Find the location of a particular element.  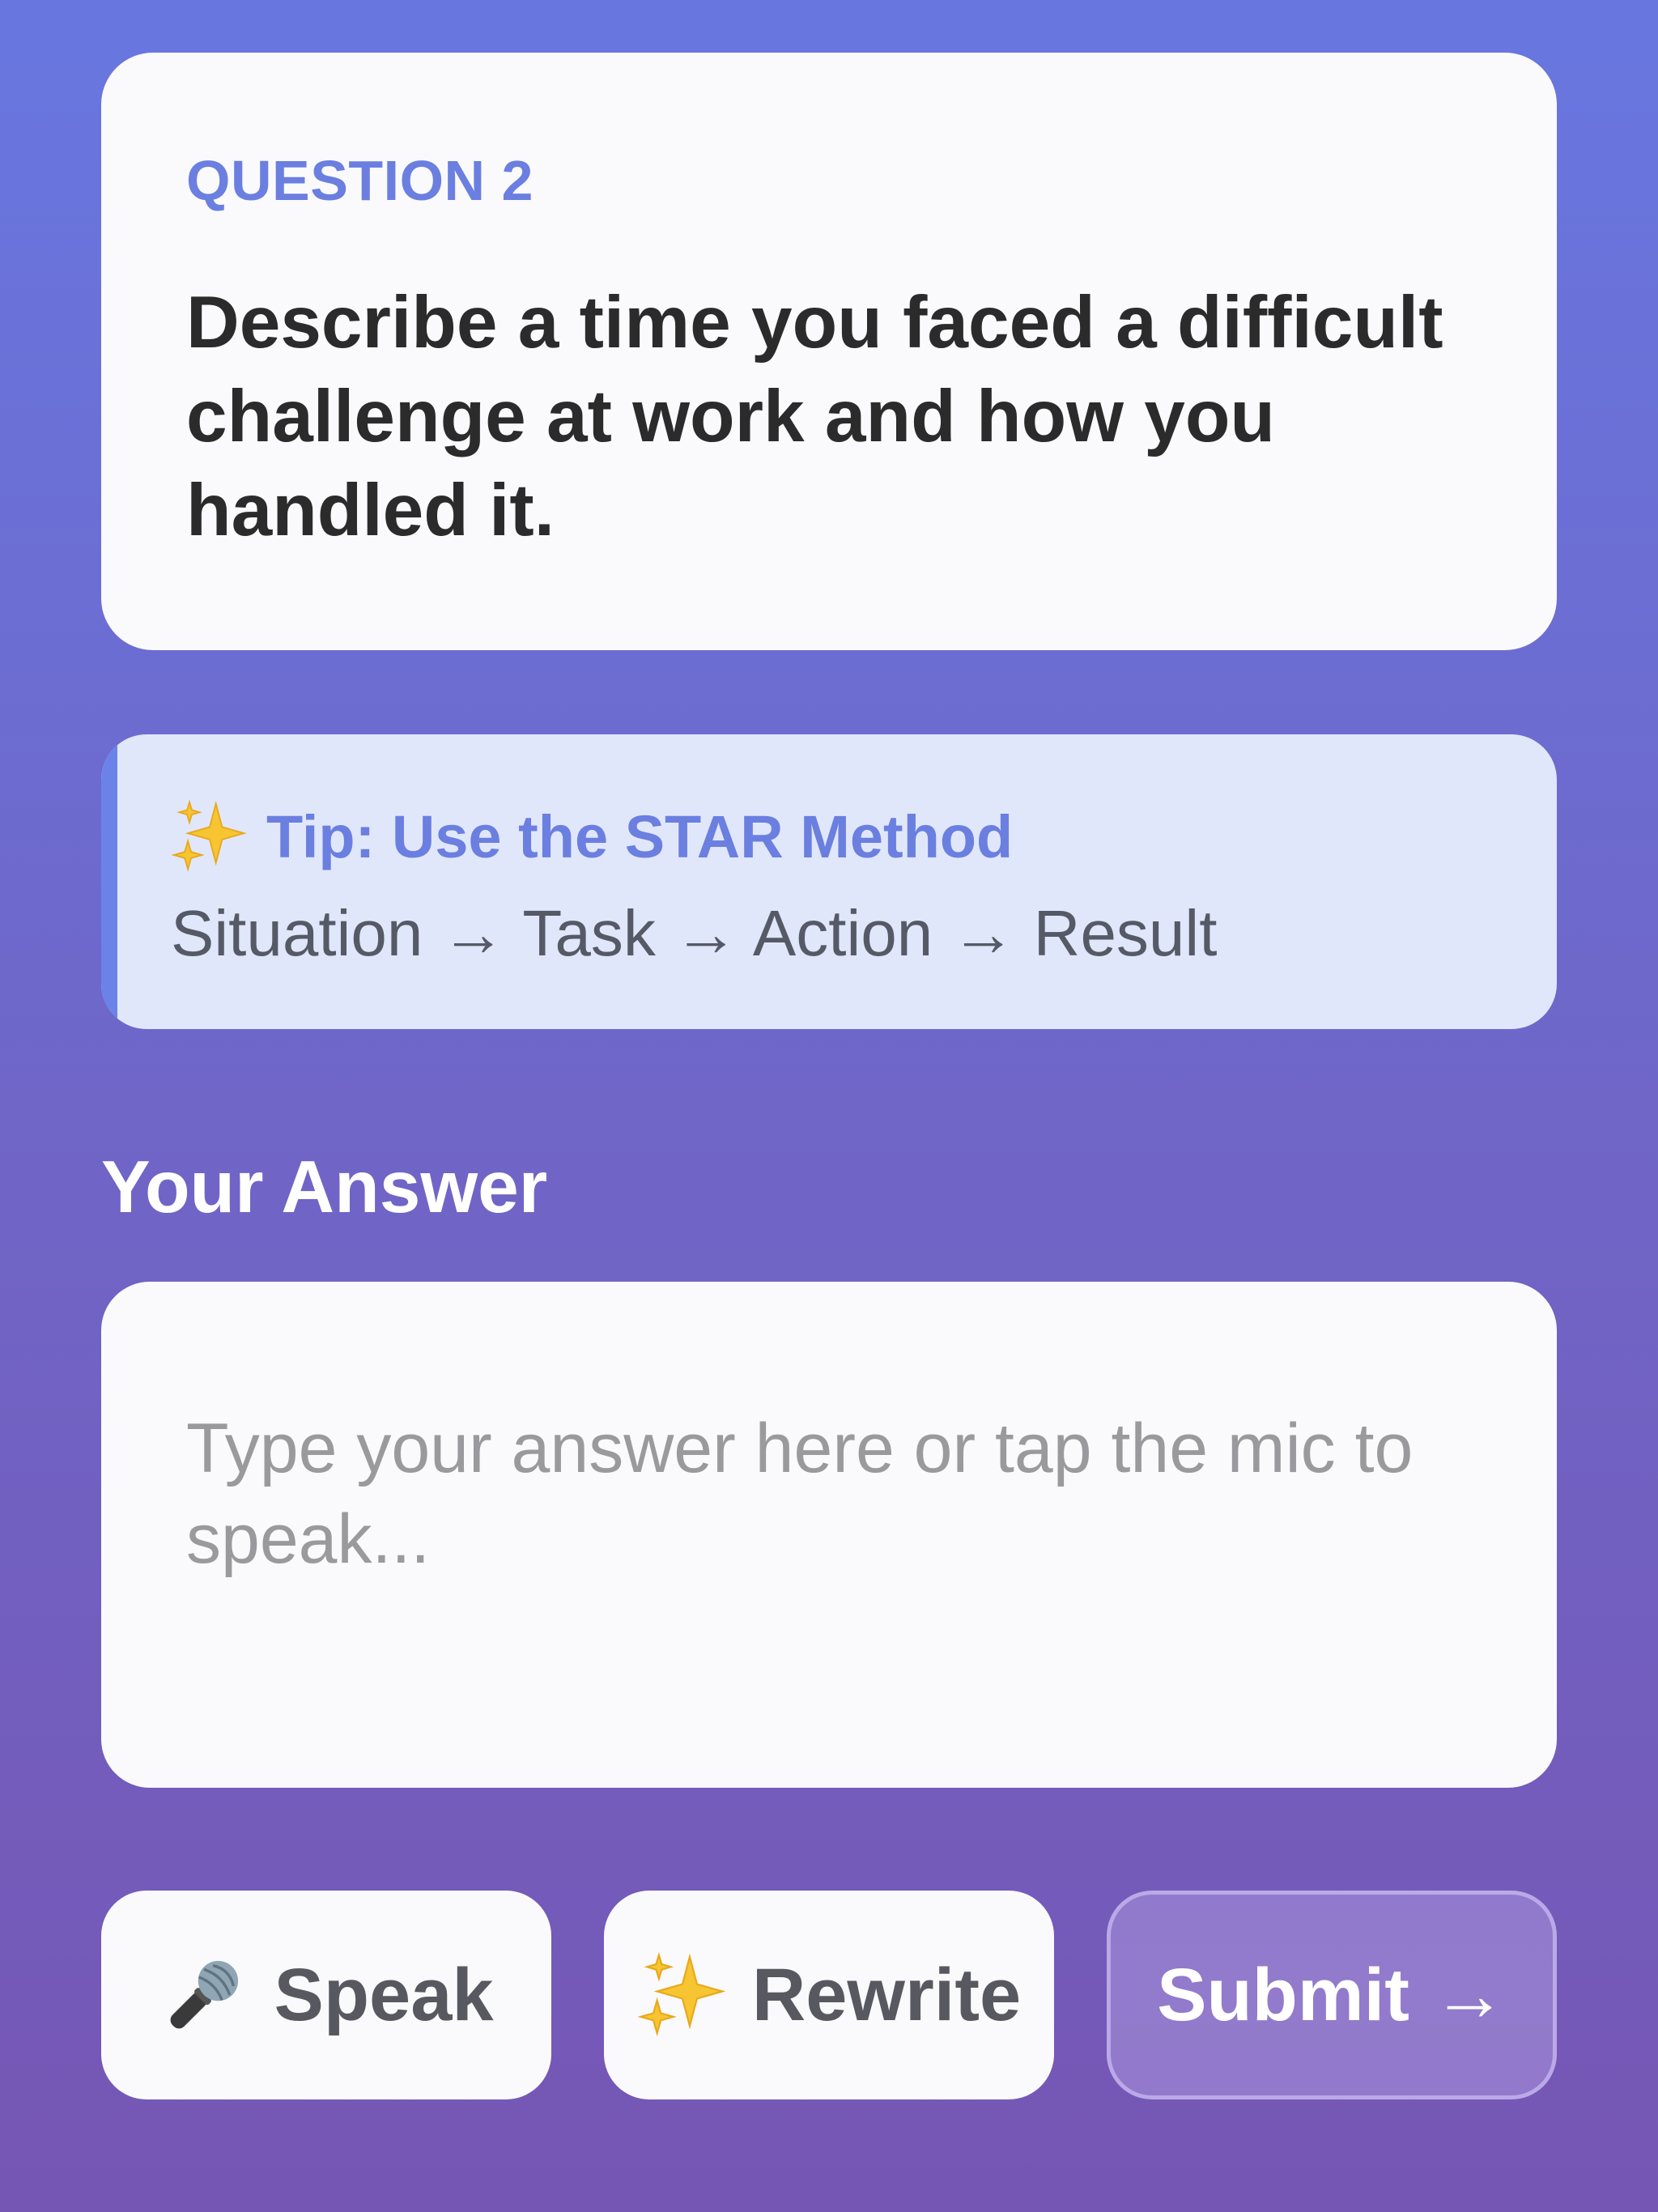

tip-accent-bar is located at coordinates (109, 882).